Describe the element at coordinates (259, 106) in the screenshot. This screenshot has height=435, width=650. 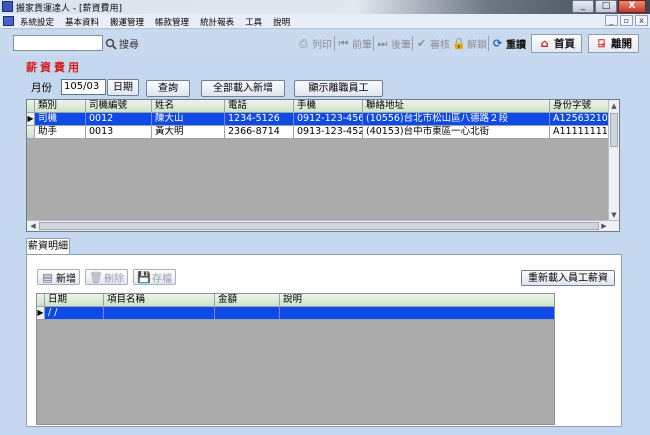
I see `column-header: 電話` at that location.